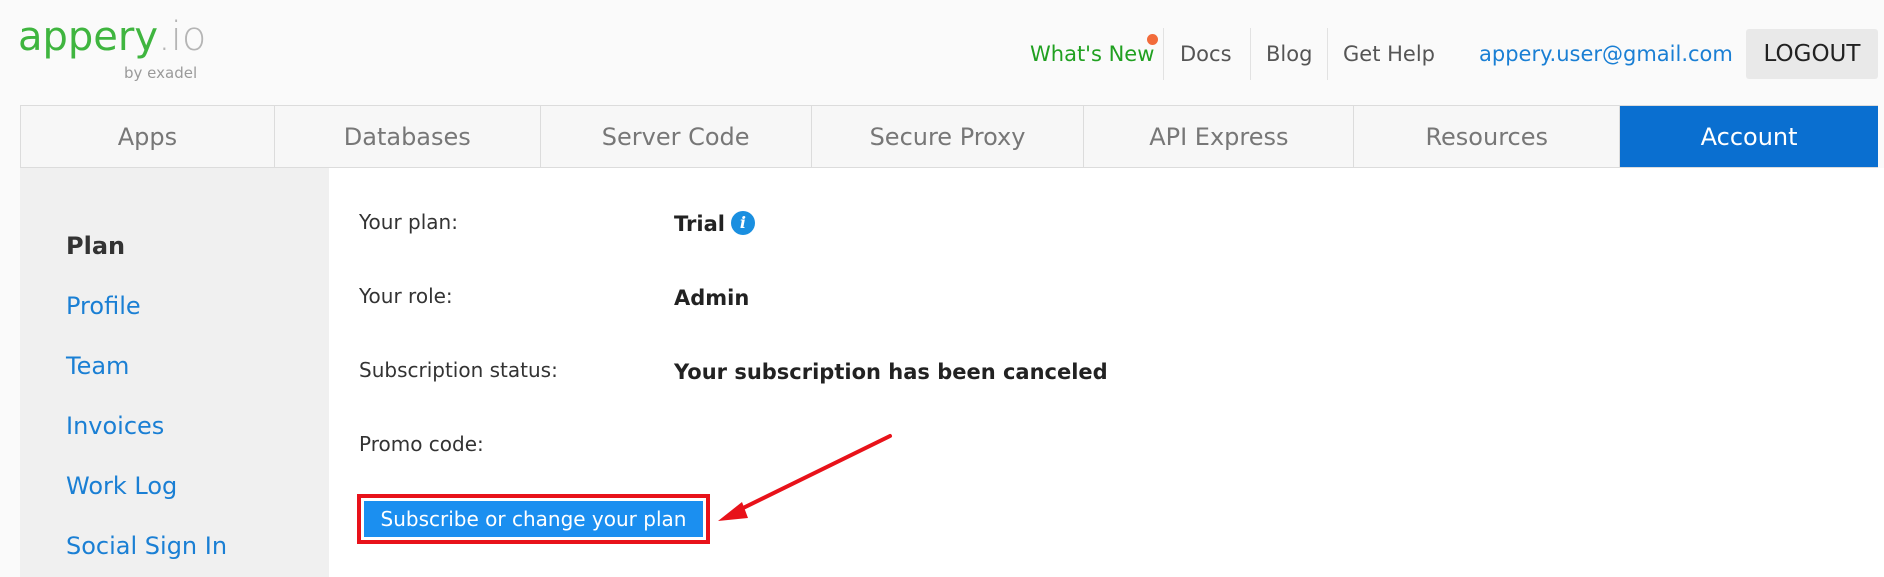 This screenshot has width=1884, height=577. What do you see at coordinates (676, 136) in the screenshot?
I see `tab-server-code: Server Code` at bounding box center [676, 136].